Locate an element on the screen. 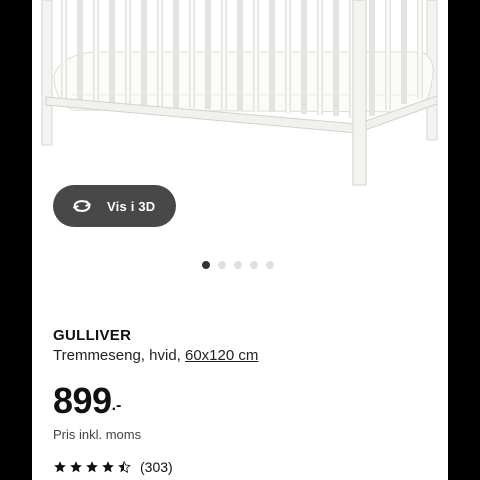  view-in-3d-button: Vis i 3D is located at coordinates (114, 206).